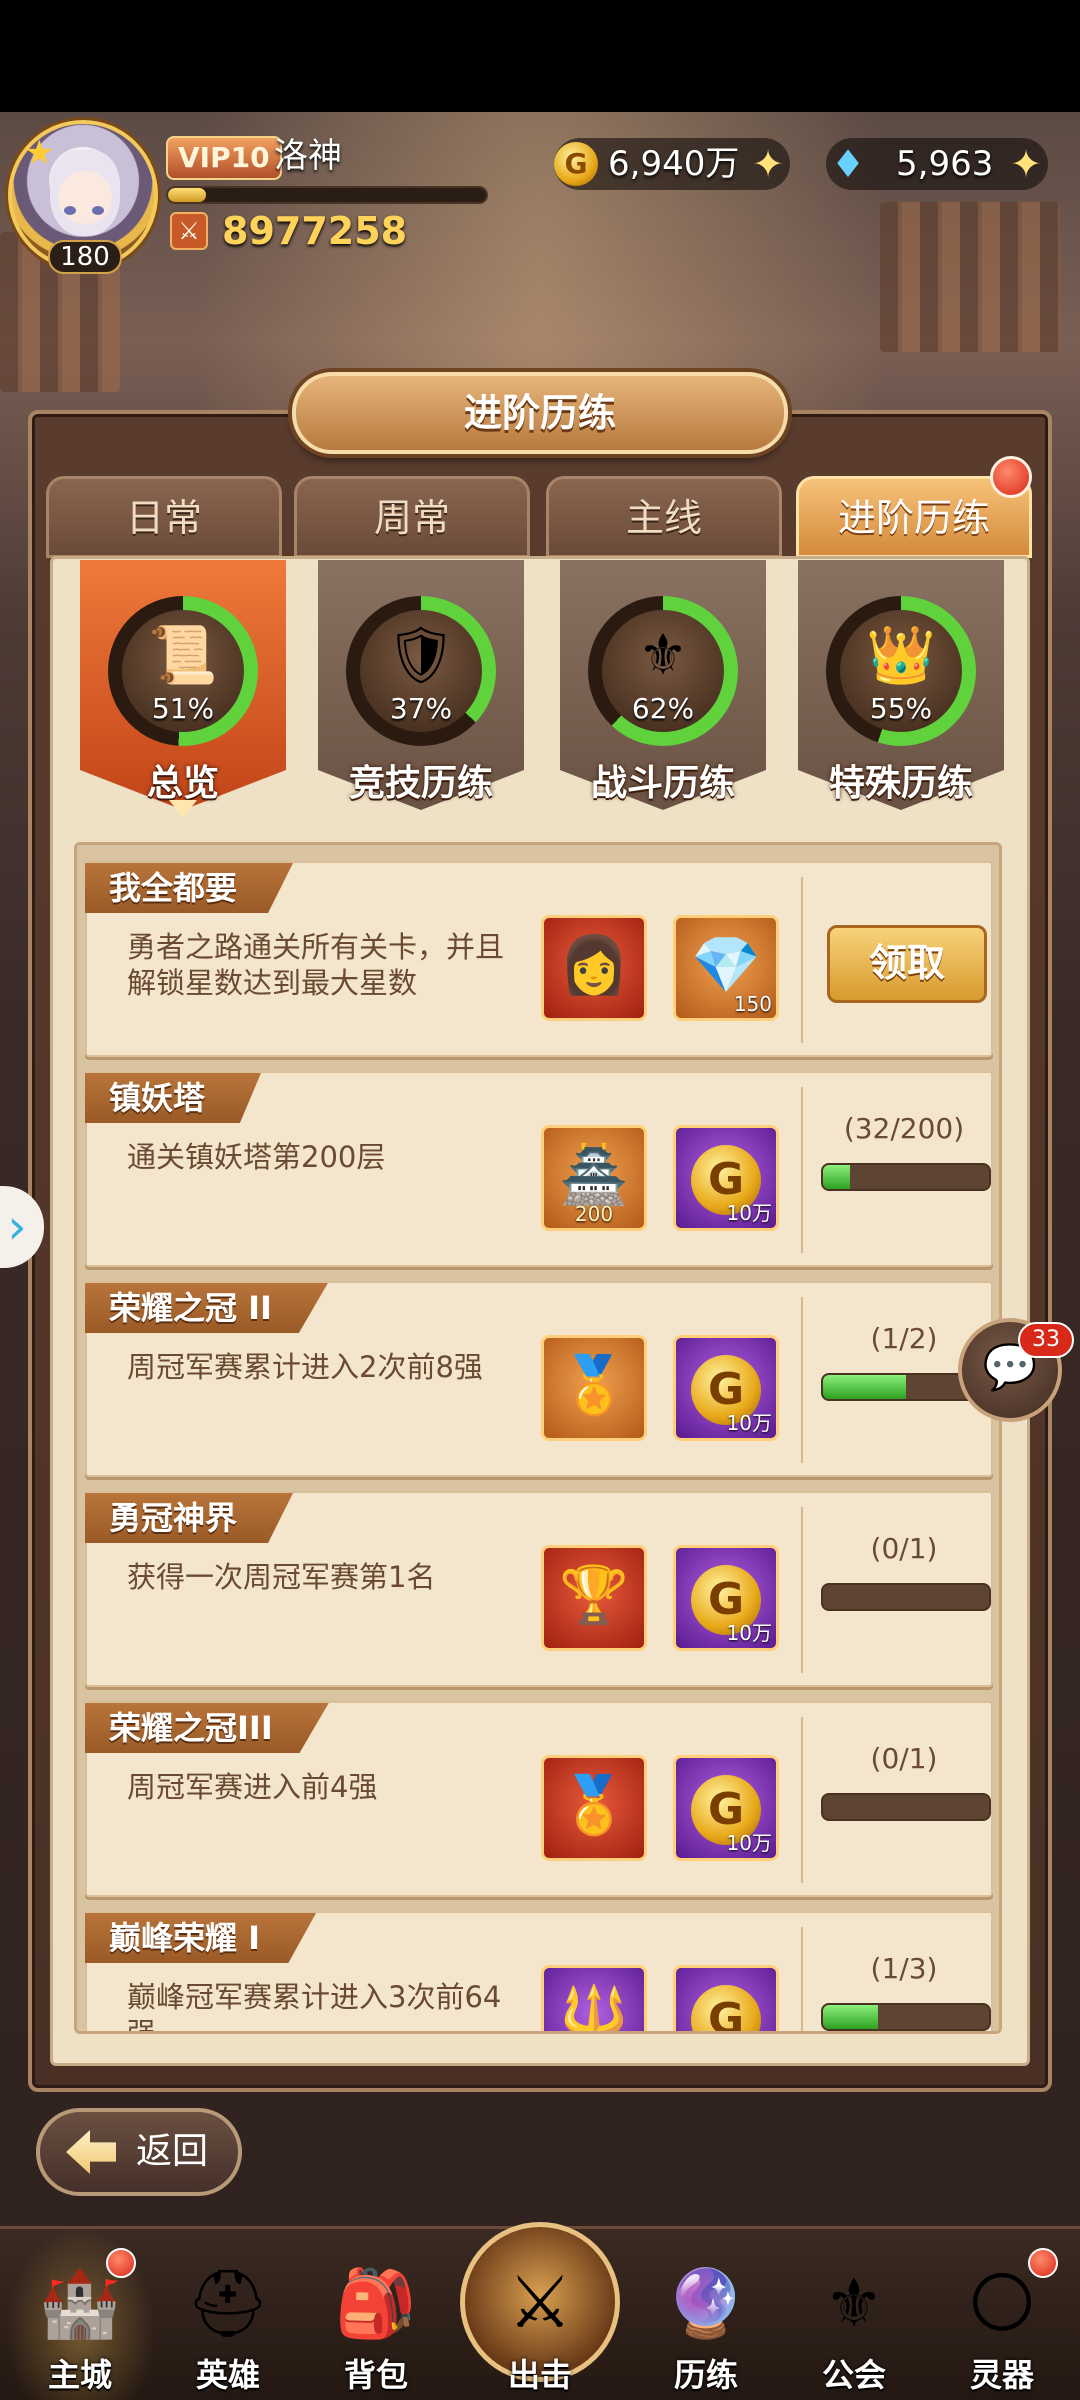 Image resolution: width=1080 pixels, height=2400 pixels. Describe the element at coordinates (206, 1308) in the screenshot. I see `quest-title: 荣耀之冠 II` at that location.